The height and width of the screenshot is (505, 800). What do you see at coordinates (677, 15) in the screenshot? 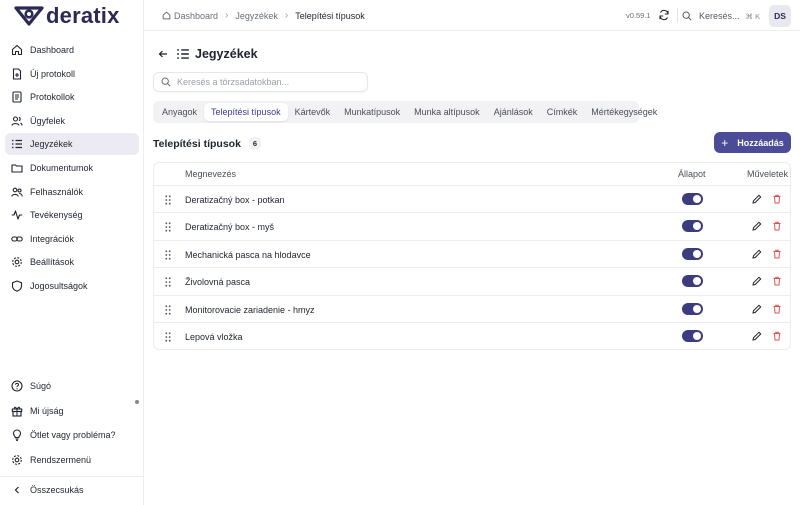
I see `topbar-divider` at bounding box center [677, 15].